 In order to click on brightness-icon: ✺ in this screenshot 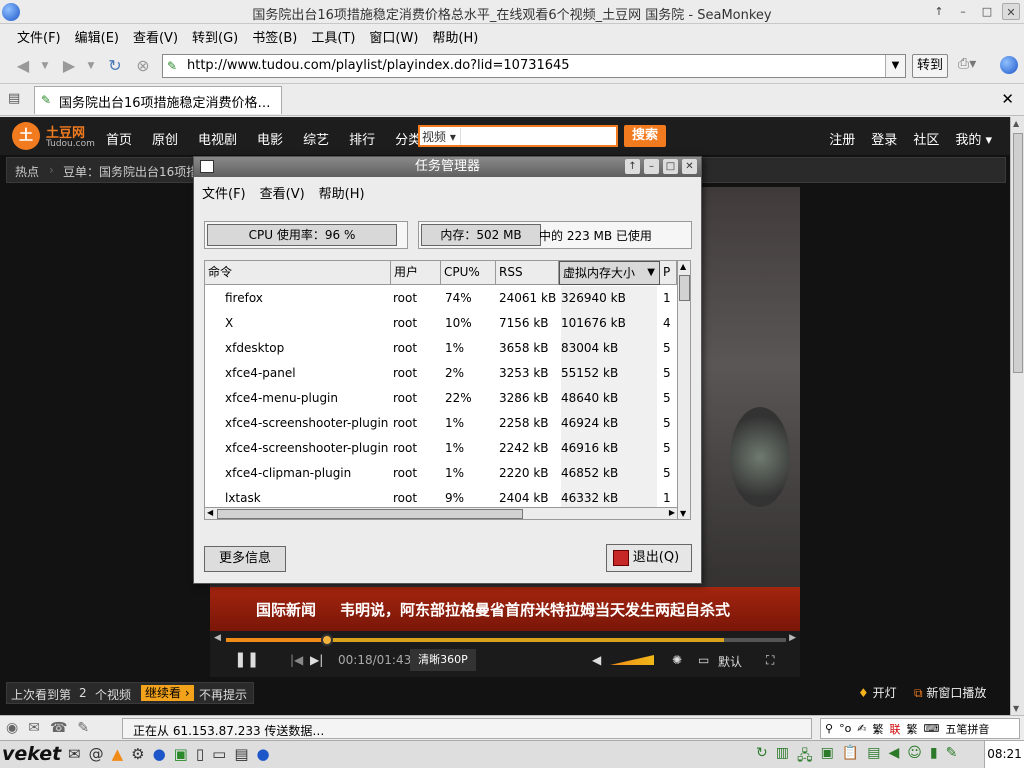, I will do `click(677, 660)`.